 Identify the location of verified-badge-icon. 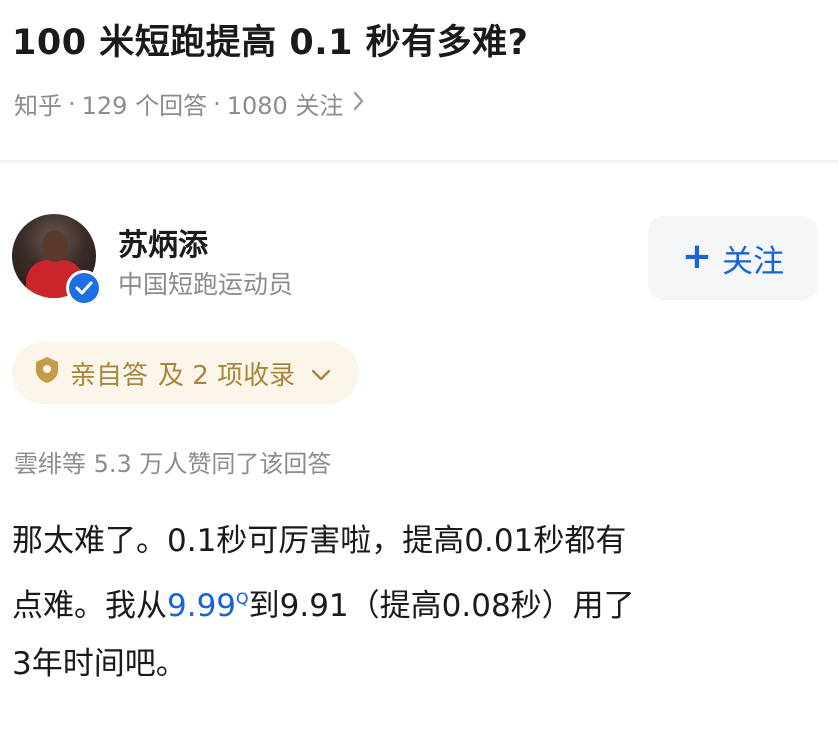
(84, 288).